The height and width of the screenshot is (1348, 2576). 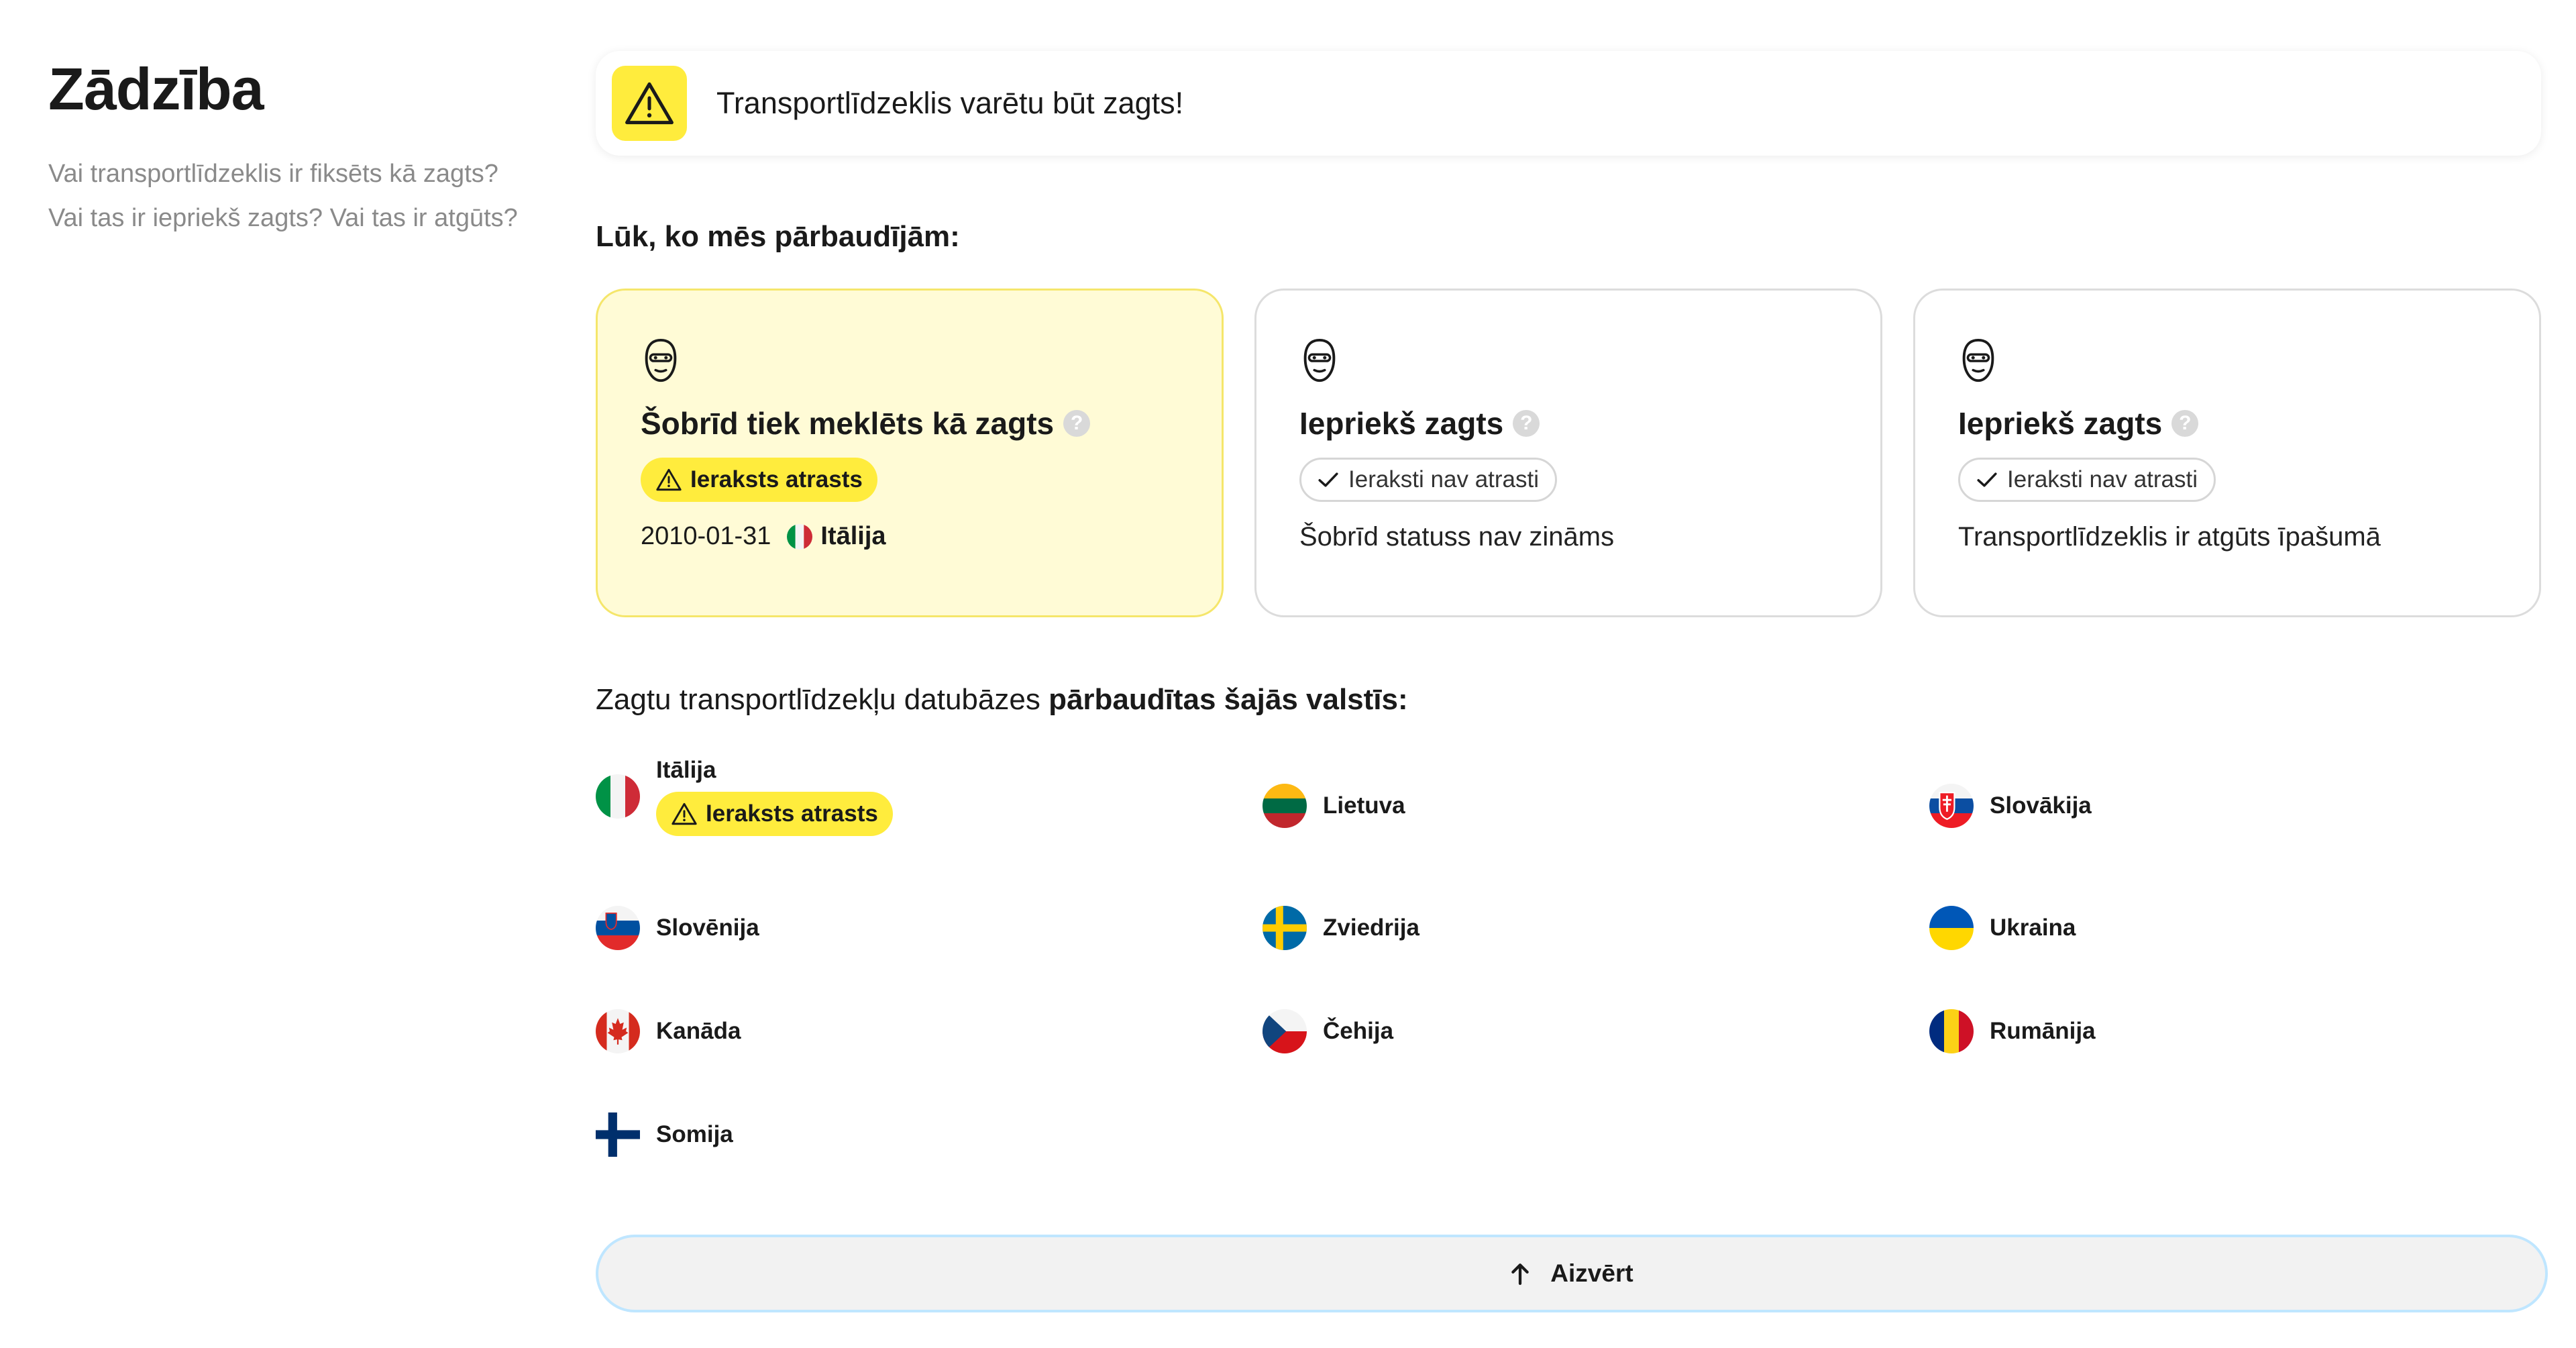 I want to click on checked-title: Lūk, ko mēs pārbaudījām:, so click(x=778, y=236).